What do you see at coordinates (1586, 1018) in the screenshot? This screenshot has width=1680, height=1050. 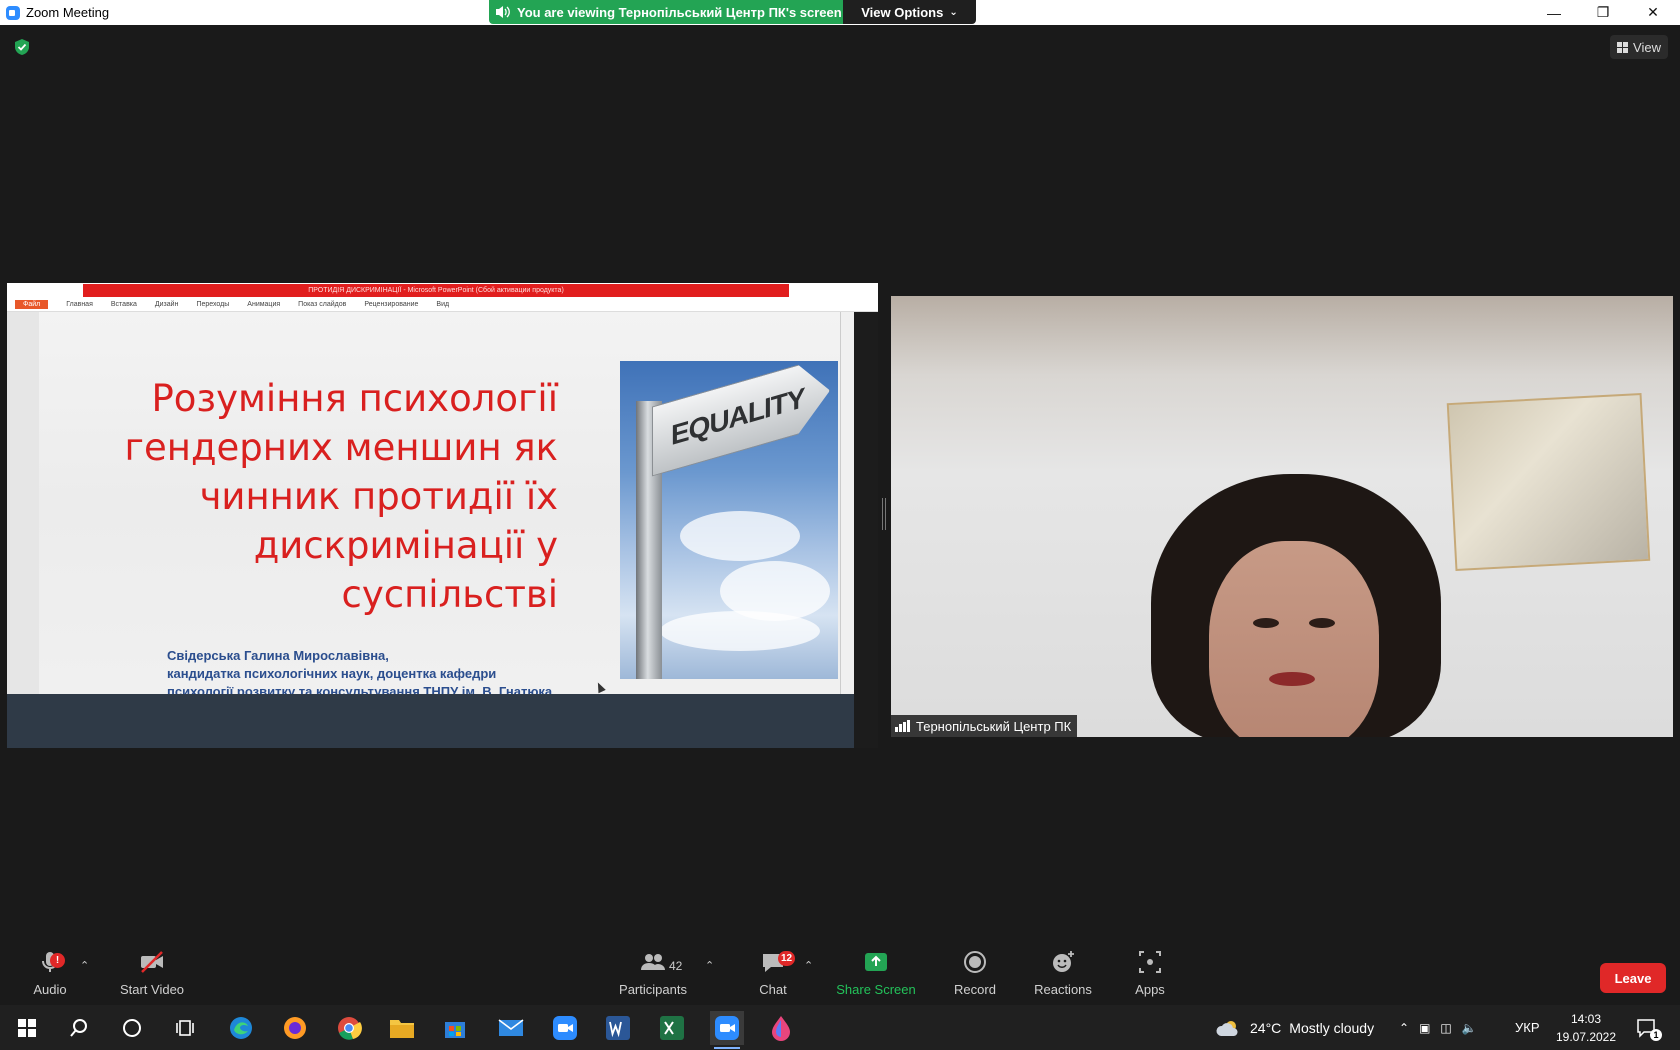 I see `clock-time: 14:03` at bounding box center [1586, 1018].